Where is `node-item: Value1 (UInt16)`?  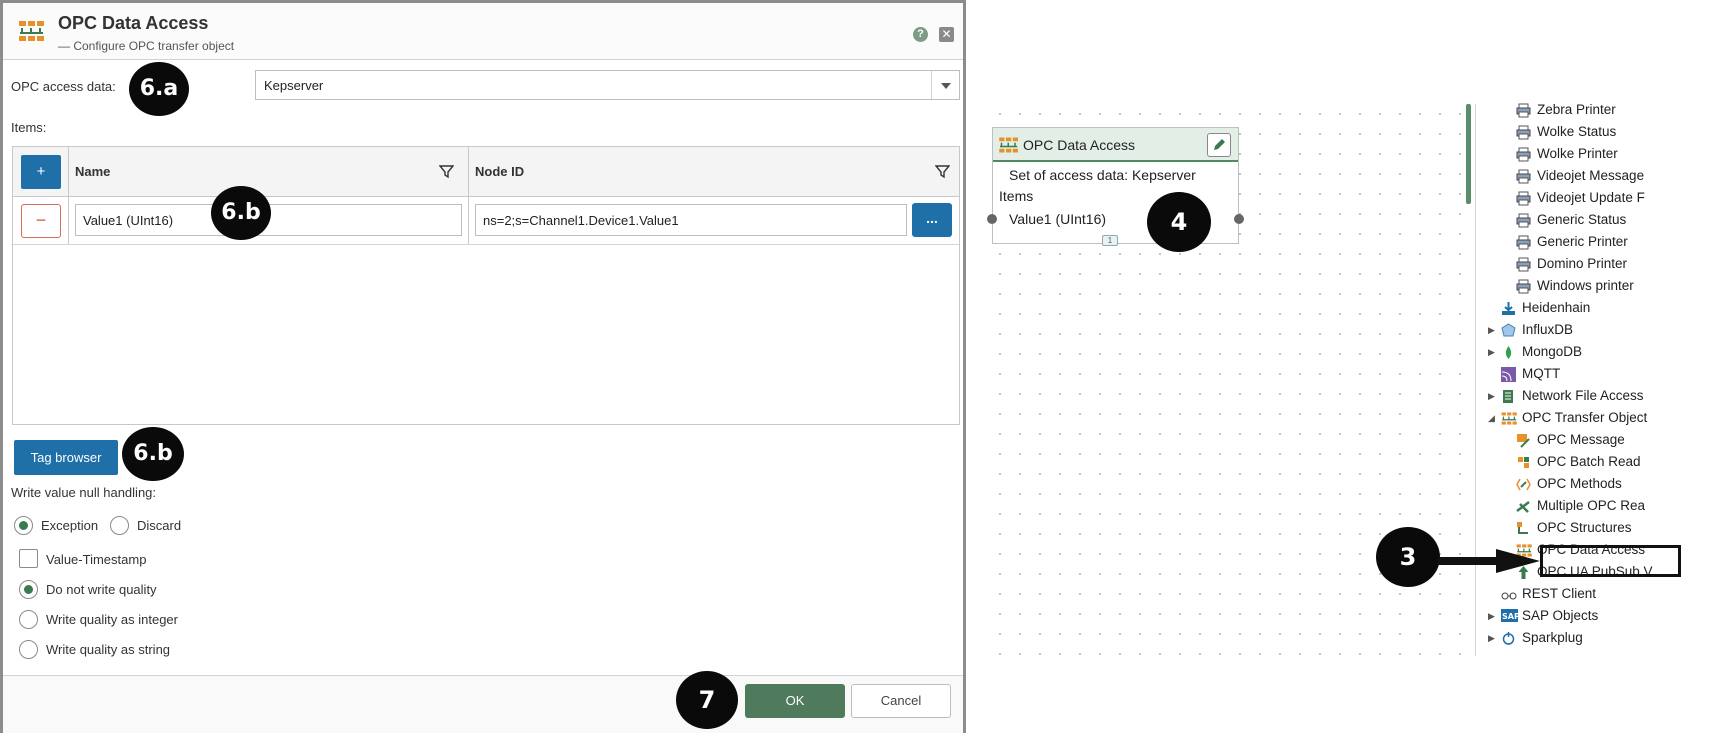 node-item: Value1 (UInt16) is located at coordinates (1058, 219).